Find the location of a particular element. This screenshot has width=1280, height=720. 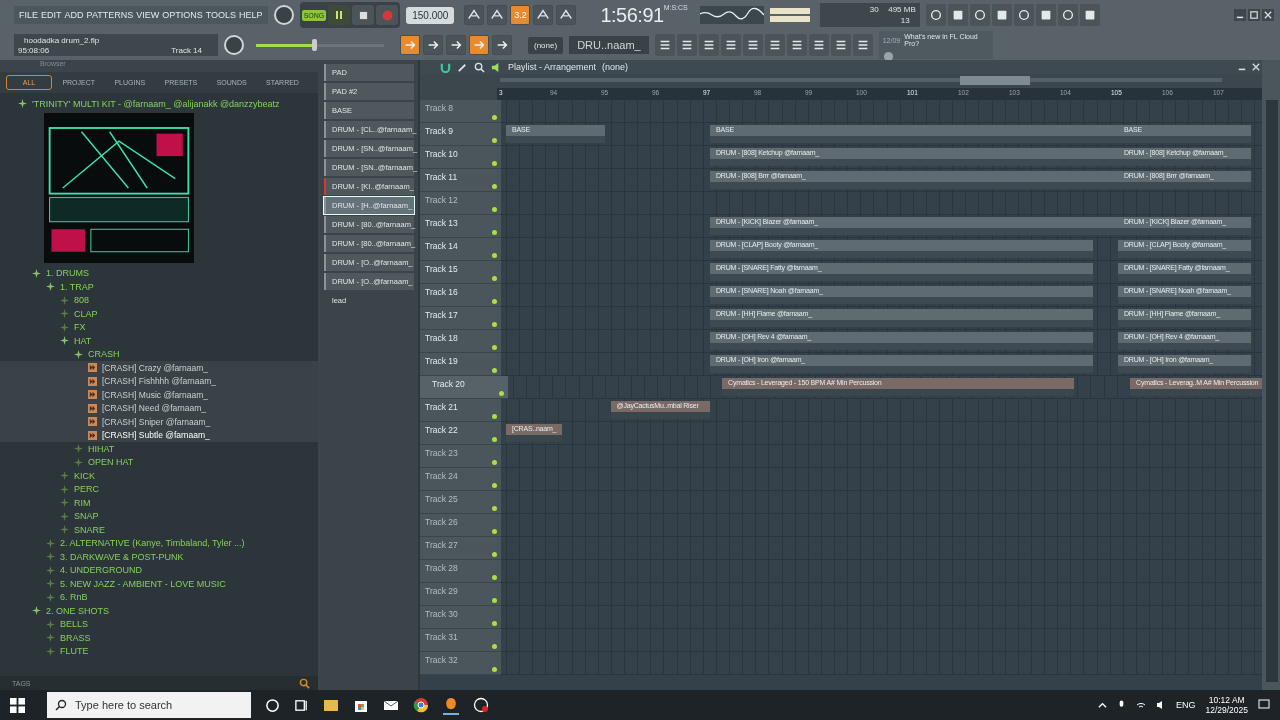

folder-item: 808 is located at coordinates (82, 300).